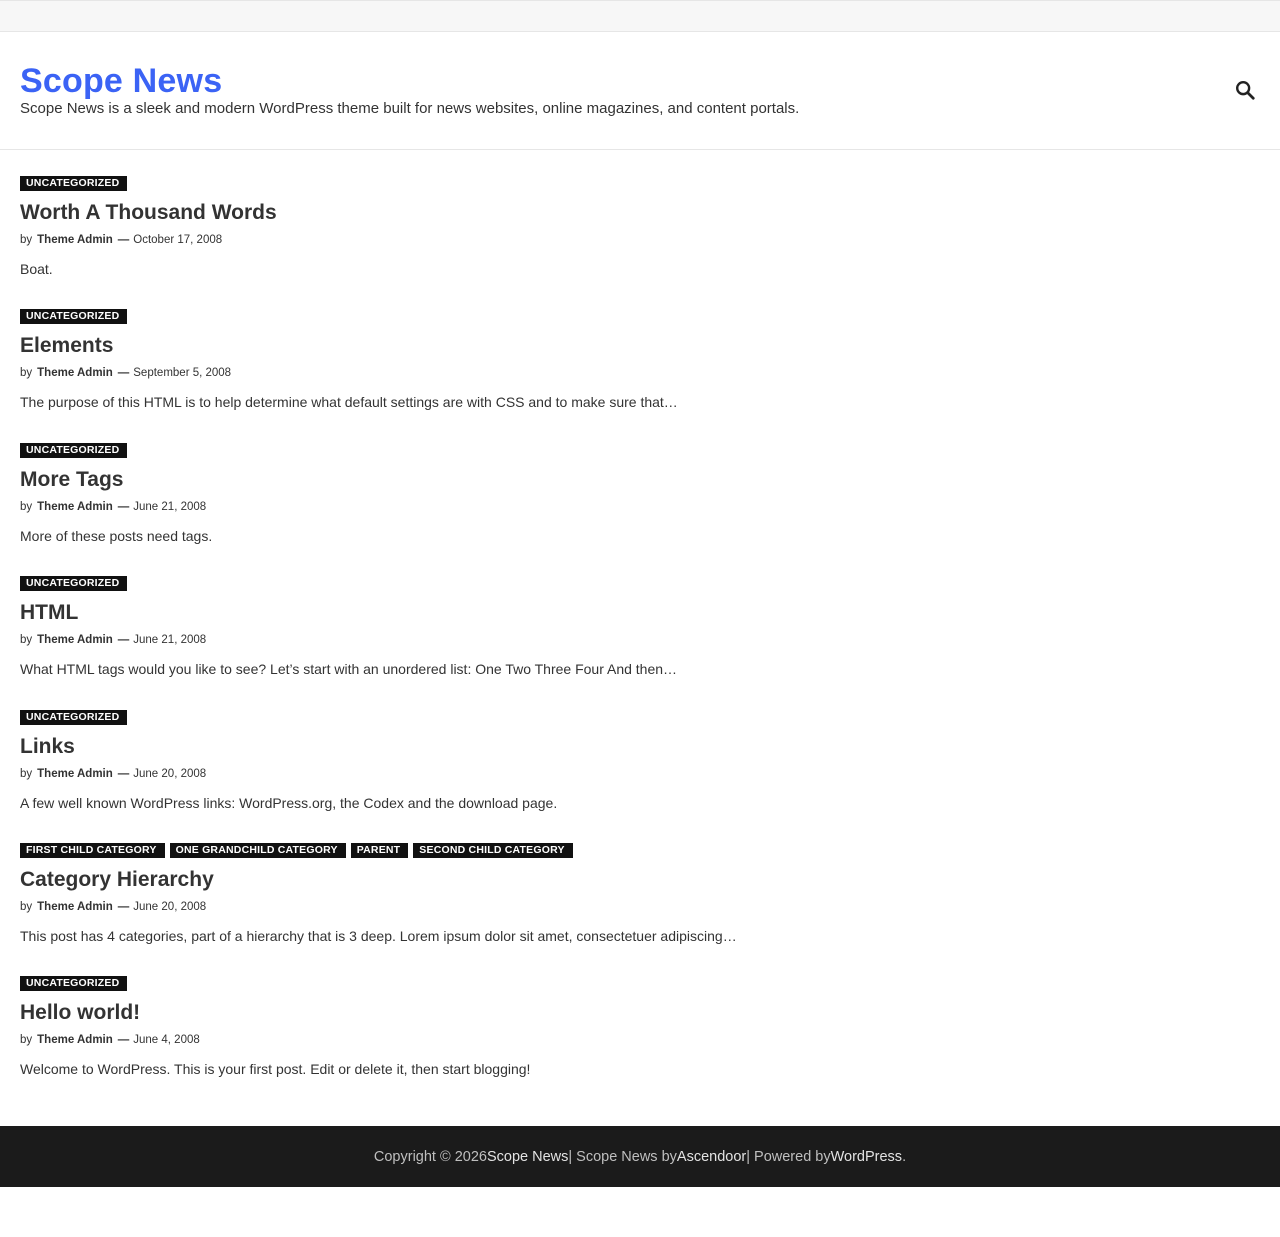 The image size is (1280, 1237). Describe the element at coordinates (379, 850) in the screenshot. I see `category-tag: Parent` at that location.